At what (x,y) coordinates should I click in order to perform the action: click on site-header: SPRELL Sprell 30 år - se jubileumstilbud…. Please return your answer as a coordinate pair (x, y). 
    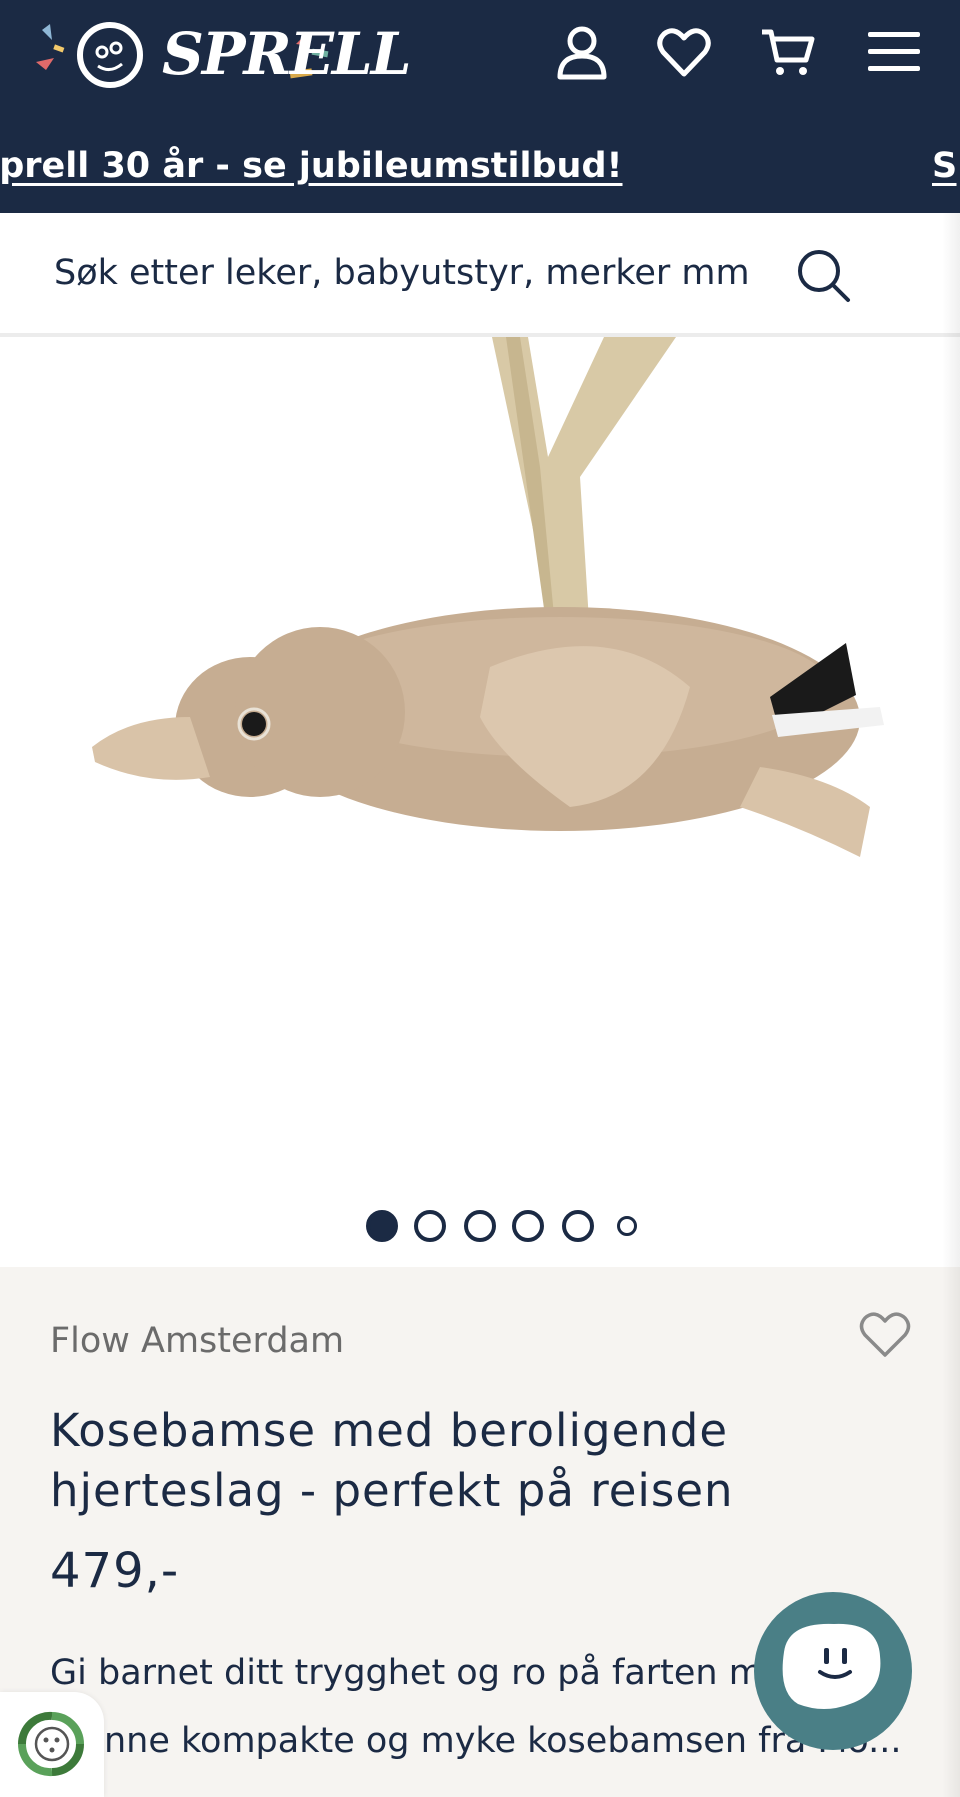
    Looking at the image, I should click on (480, 106).